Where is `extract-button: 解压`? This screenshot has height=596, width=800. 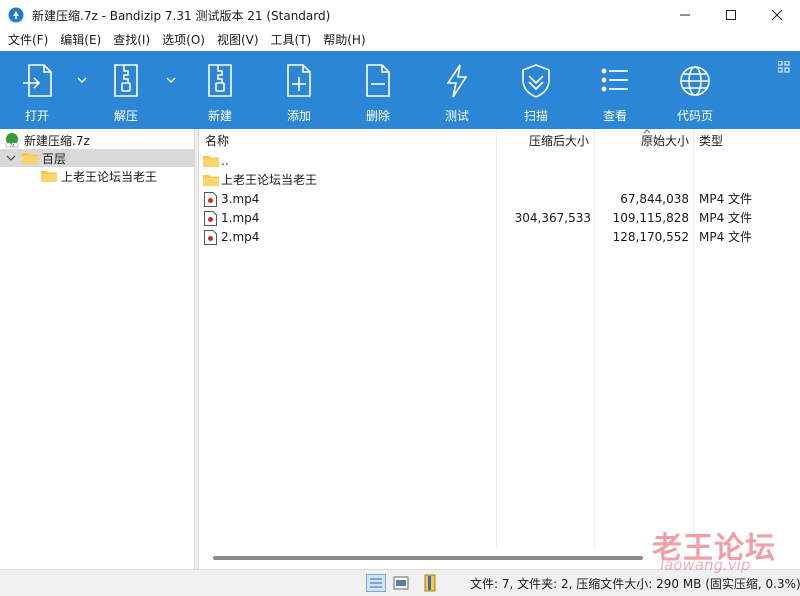
extract-button: 解压 is located at coordinates (126, 90).